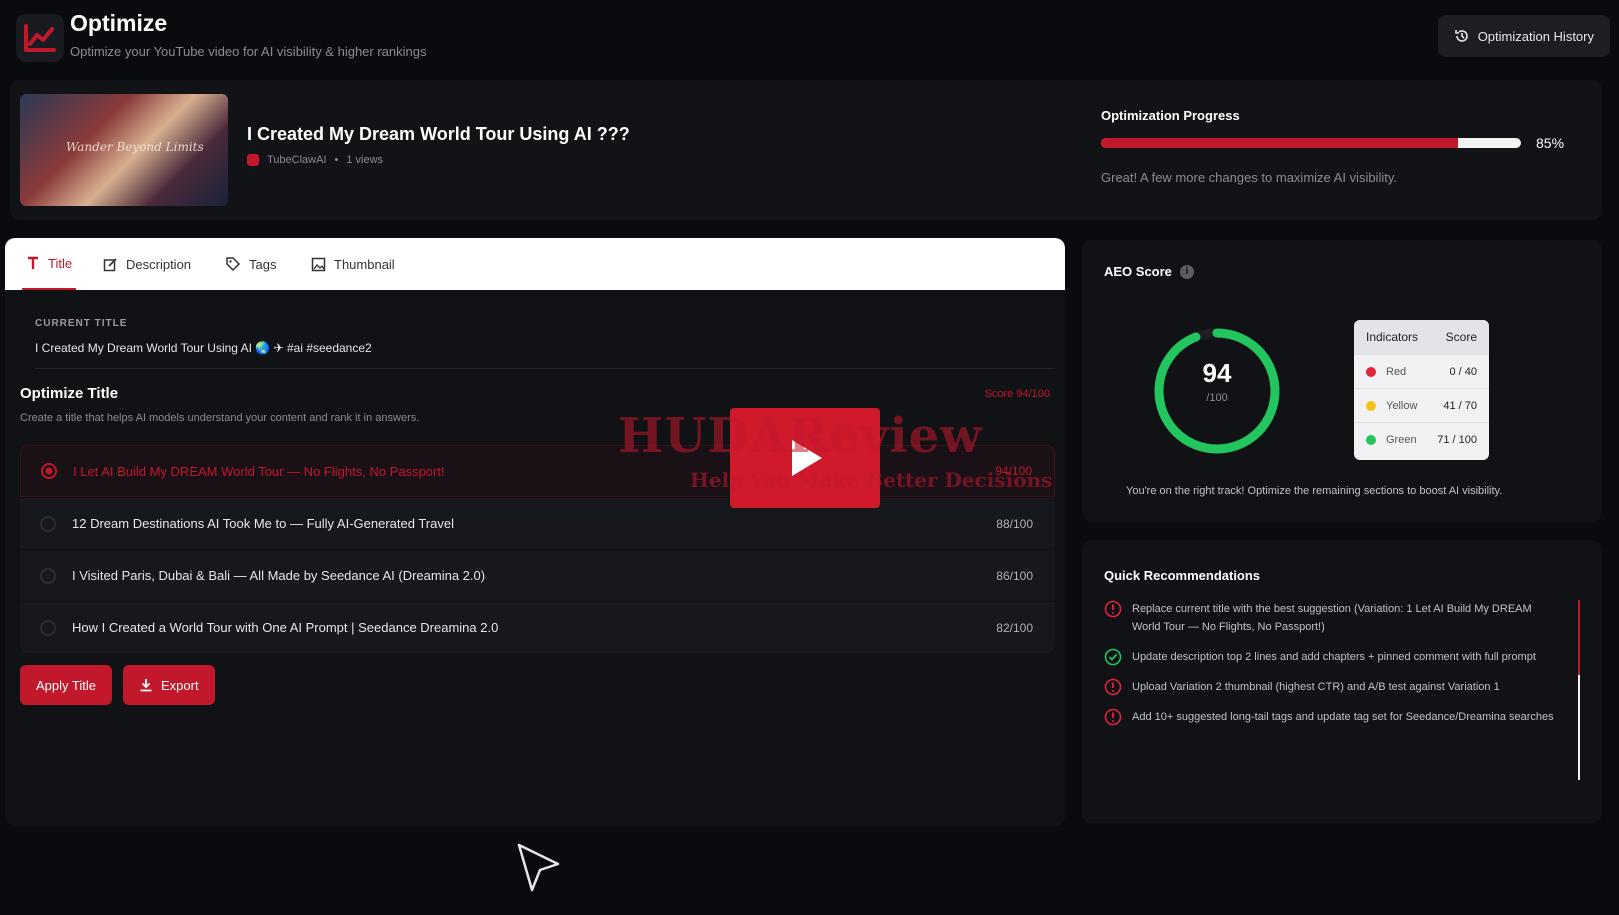 This screenshot has height=915, width=1619. What do you see at coordinates (33, 262) in the screenshot?
I see `text-icon` at bounding box center [33, 262].